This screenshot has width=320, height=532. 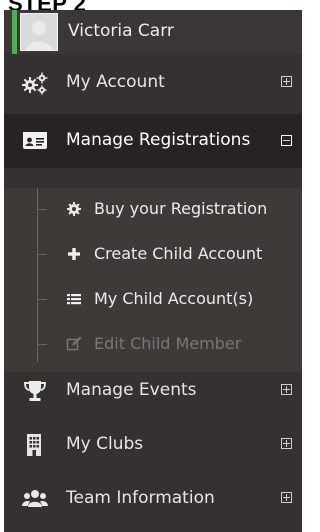 I want to click on nav-item-my-account: My Account, so click(x=153, y=83).